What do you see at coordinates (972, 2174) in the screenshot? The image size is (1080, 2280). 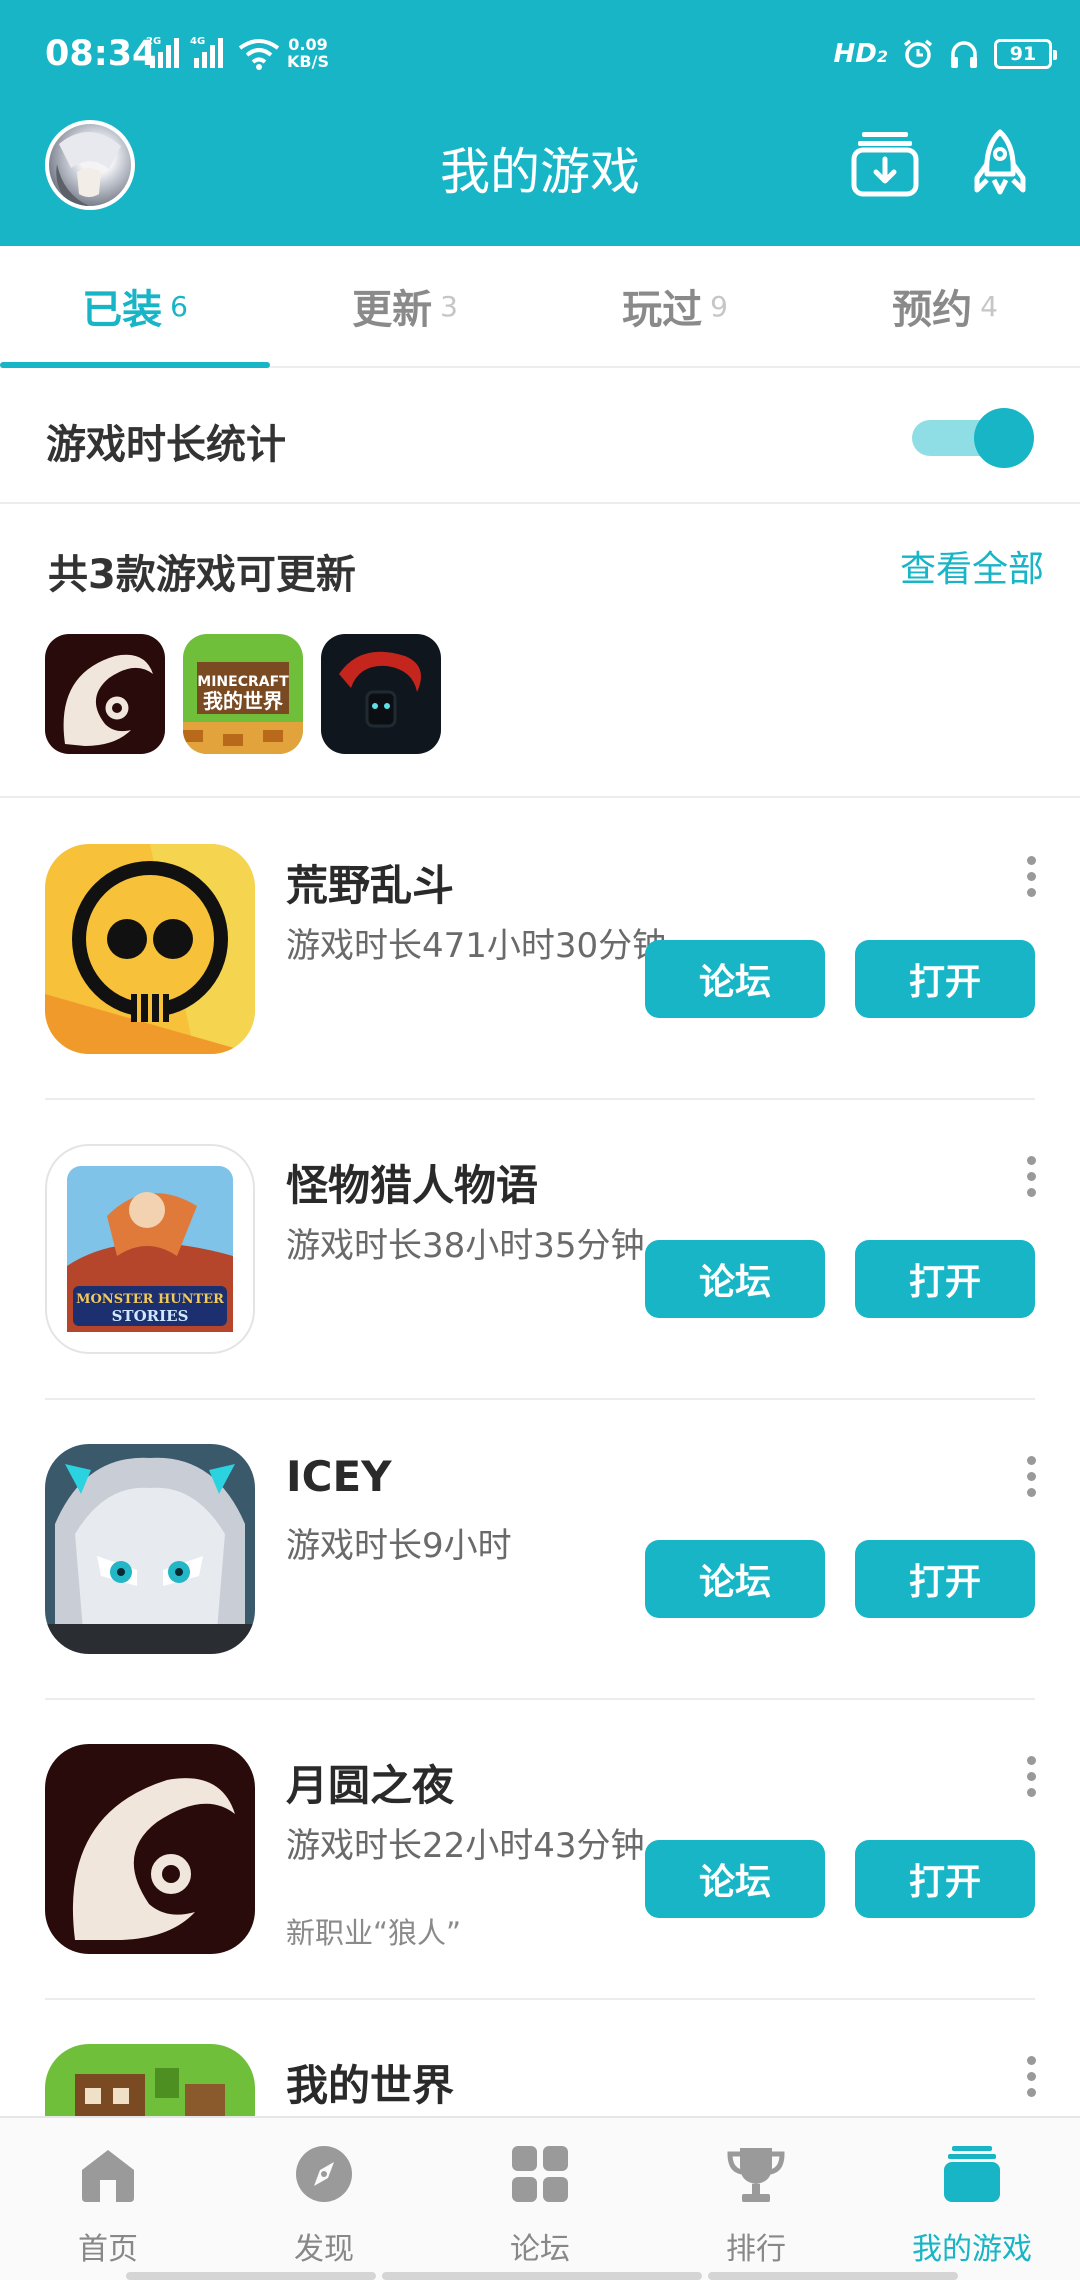 I see `my-games-icon` at bounding box center [972, 2174].